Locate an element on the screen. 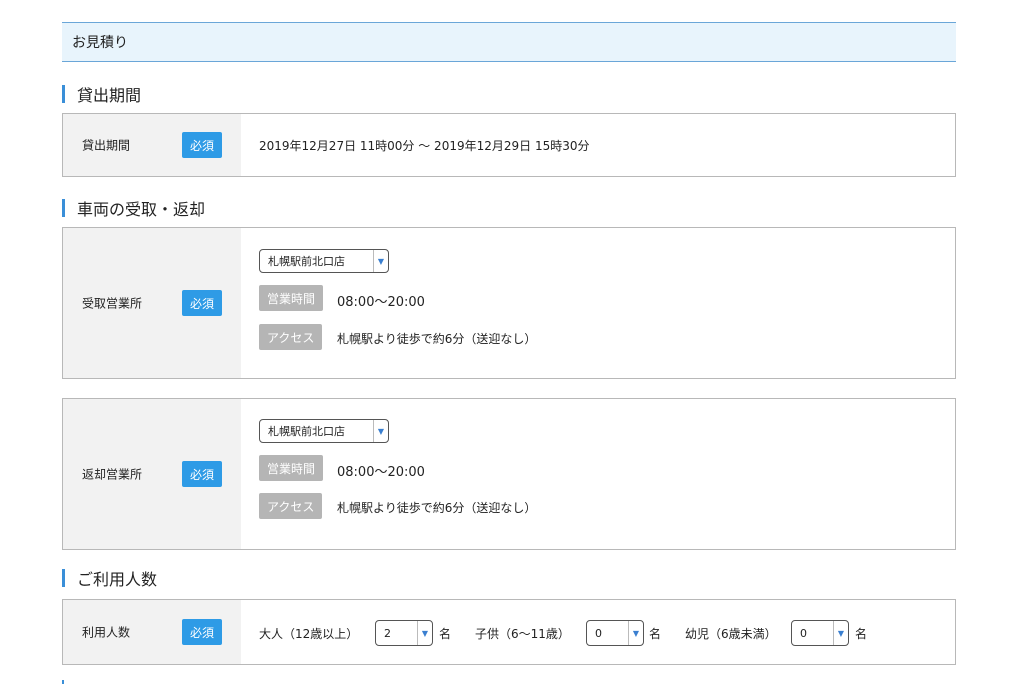 This screenshot has width=1024, height=684. estimate-title: お見積り is located at coordinates (100, 43).